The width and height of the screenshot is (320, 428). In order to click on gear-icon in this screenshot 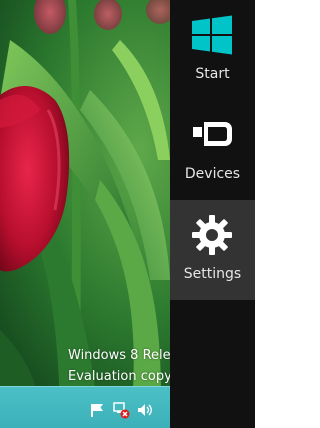, I will do `click(212, 235)`.